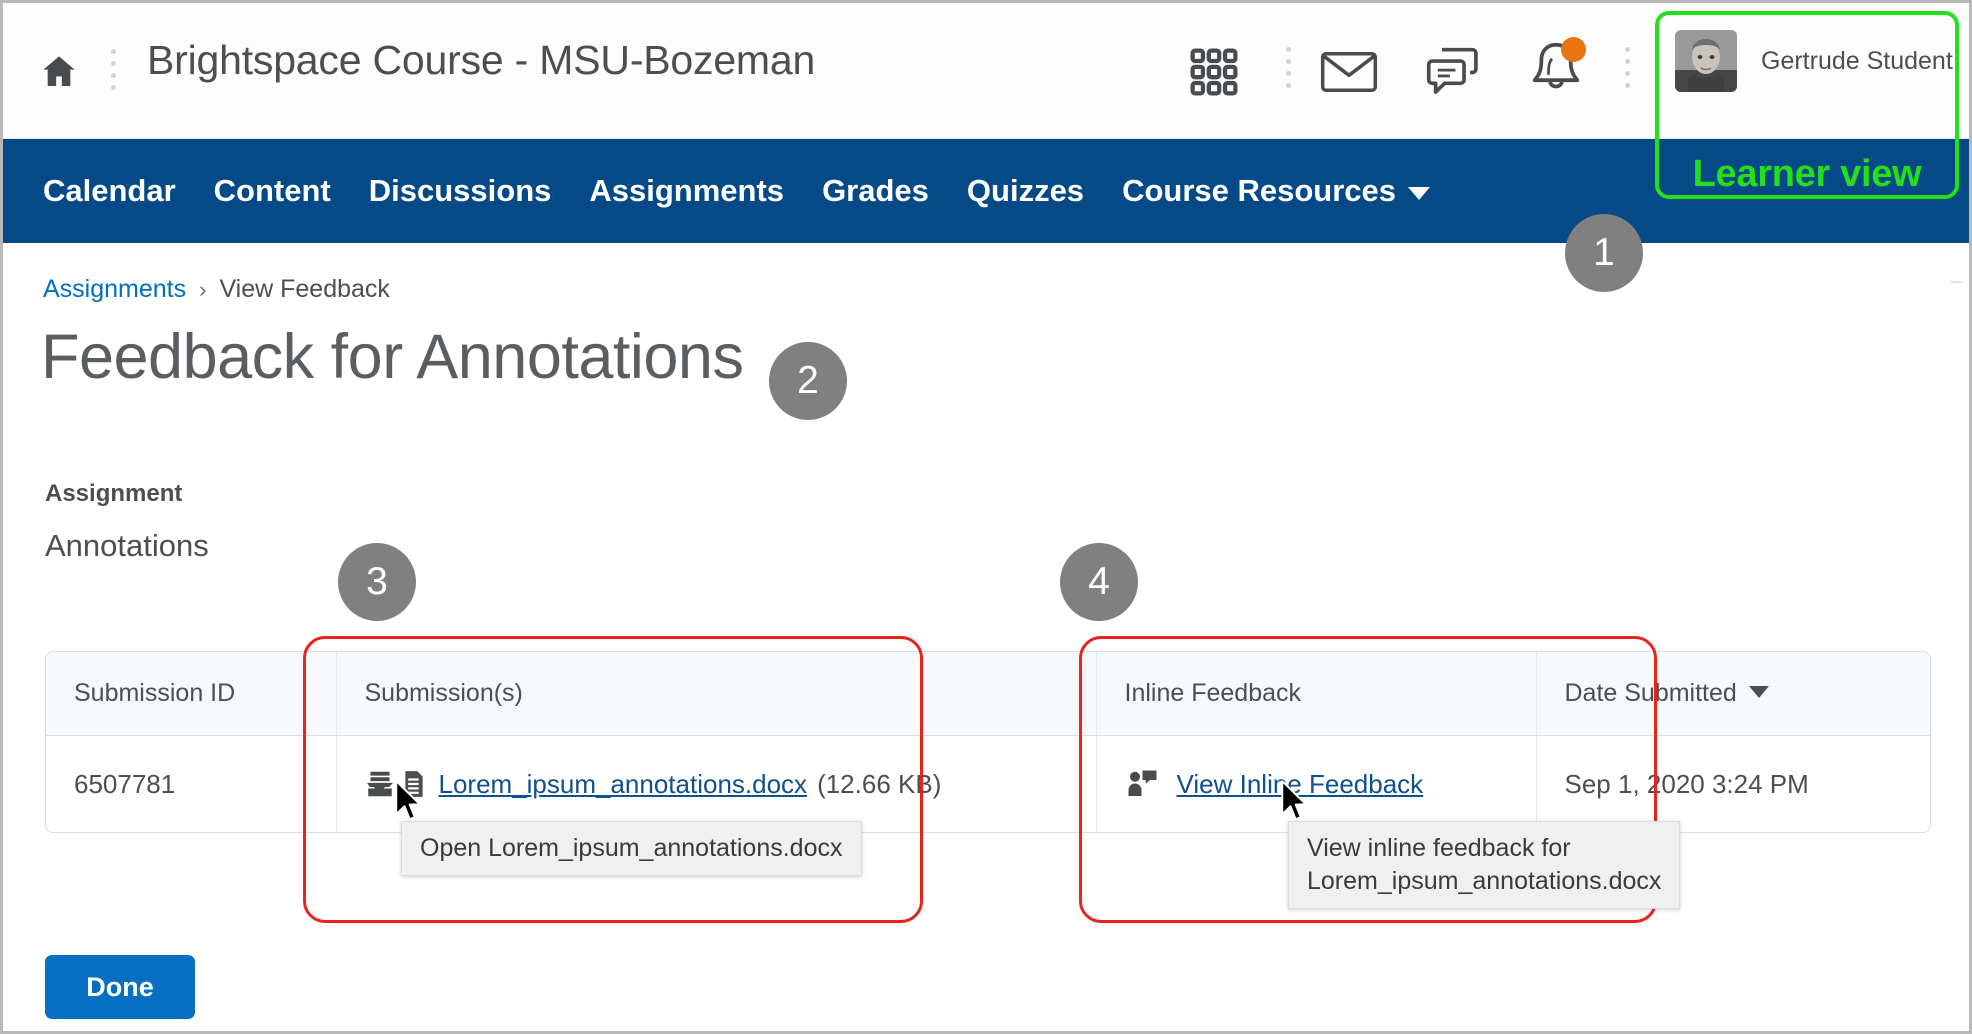 Image resolution: width=1972 pixels, height=1034 pixels. What do you see at coordinates (408, 801) in the screenshot?
I see `mouse-cursor` at bounding box center [408, 801].